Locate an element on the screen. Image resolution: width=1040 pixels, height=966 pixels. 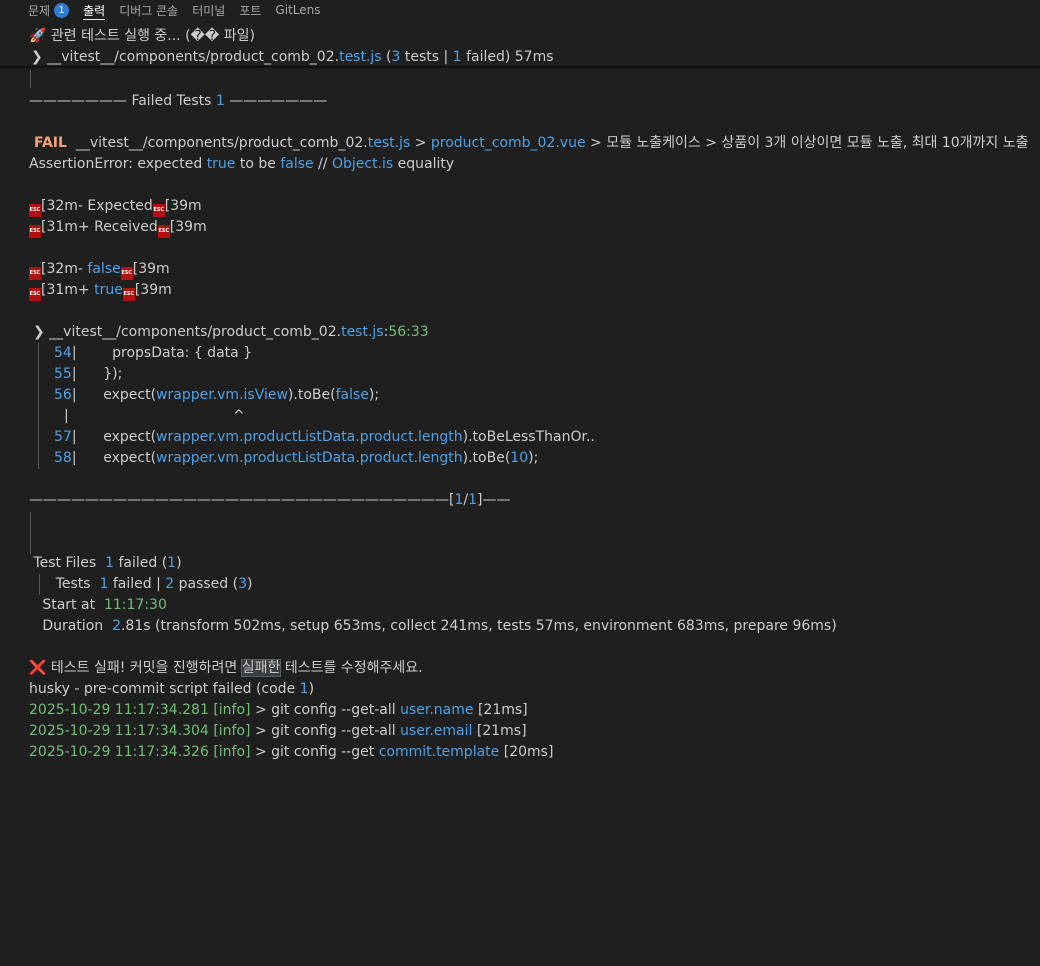
failed-tests-header: ——————— Failed Tests 1 ——————— is located at coordinates (178, 101).